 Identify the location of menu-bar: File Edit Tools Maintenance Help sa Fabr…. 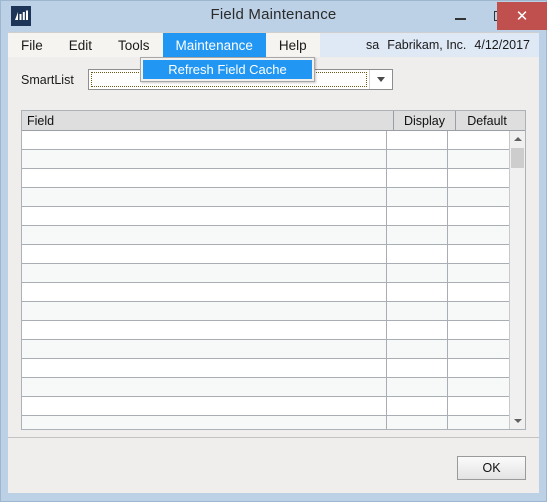
(273, 44).